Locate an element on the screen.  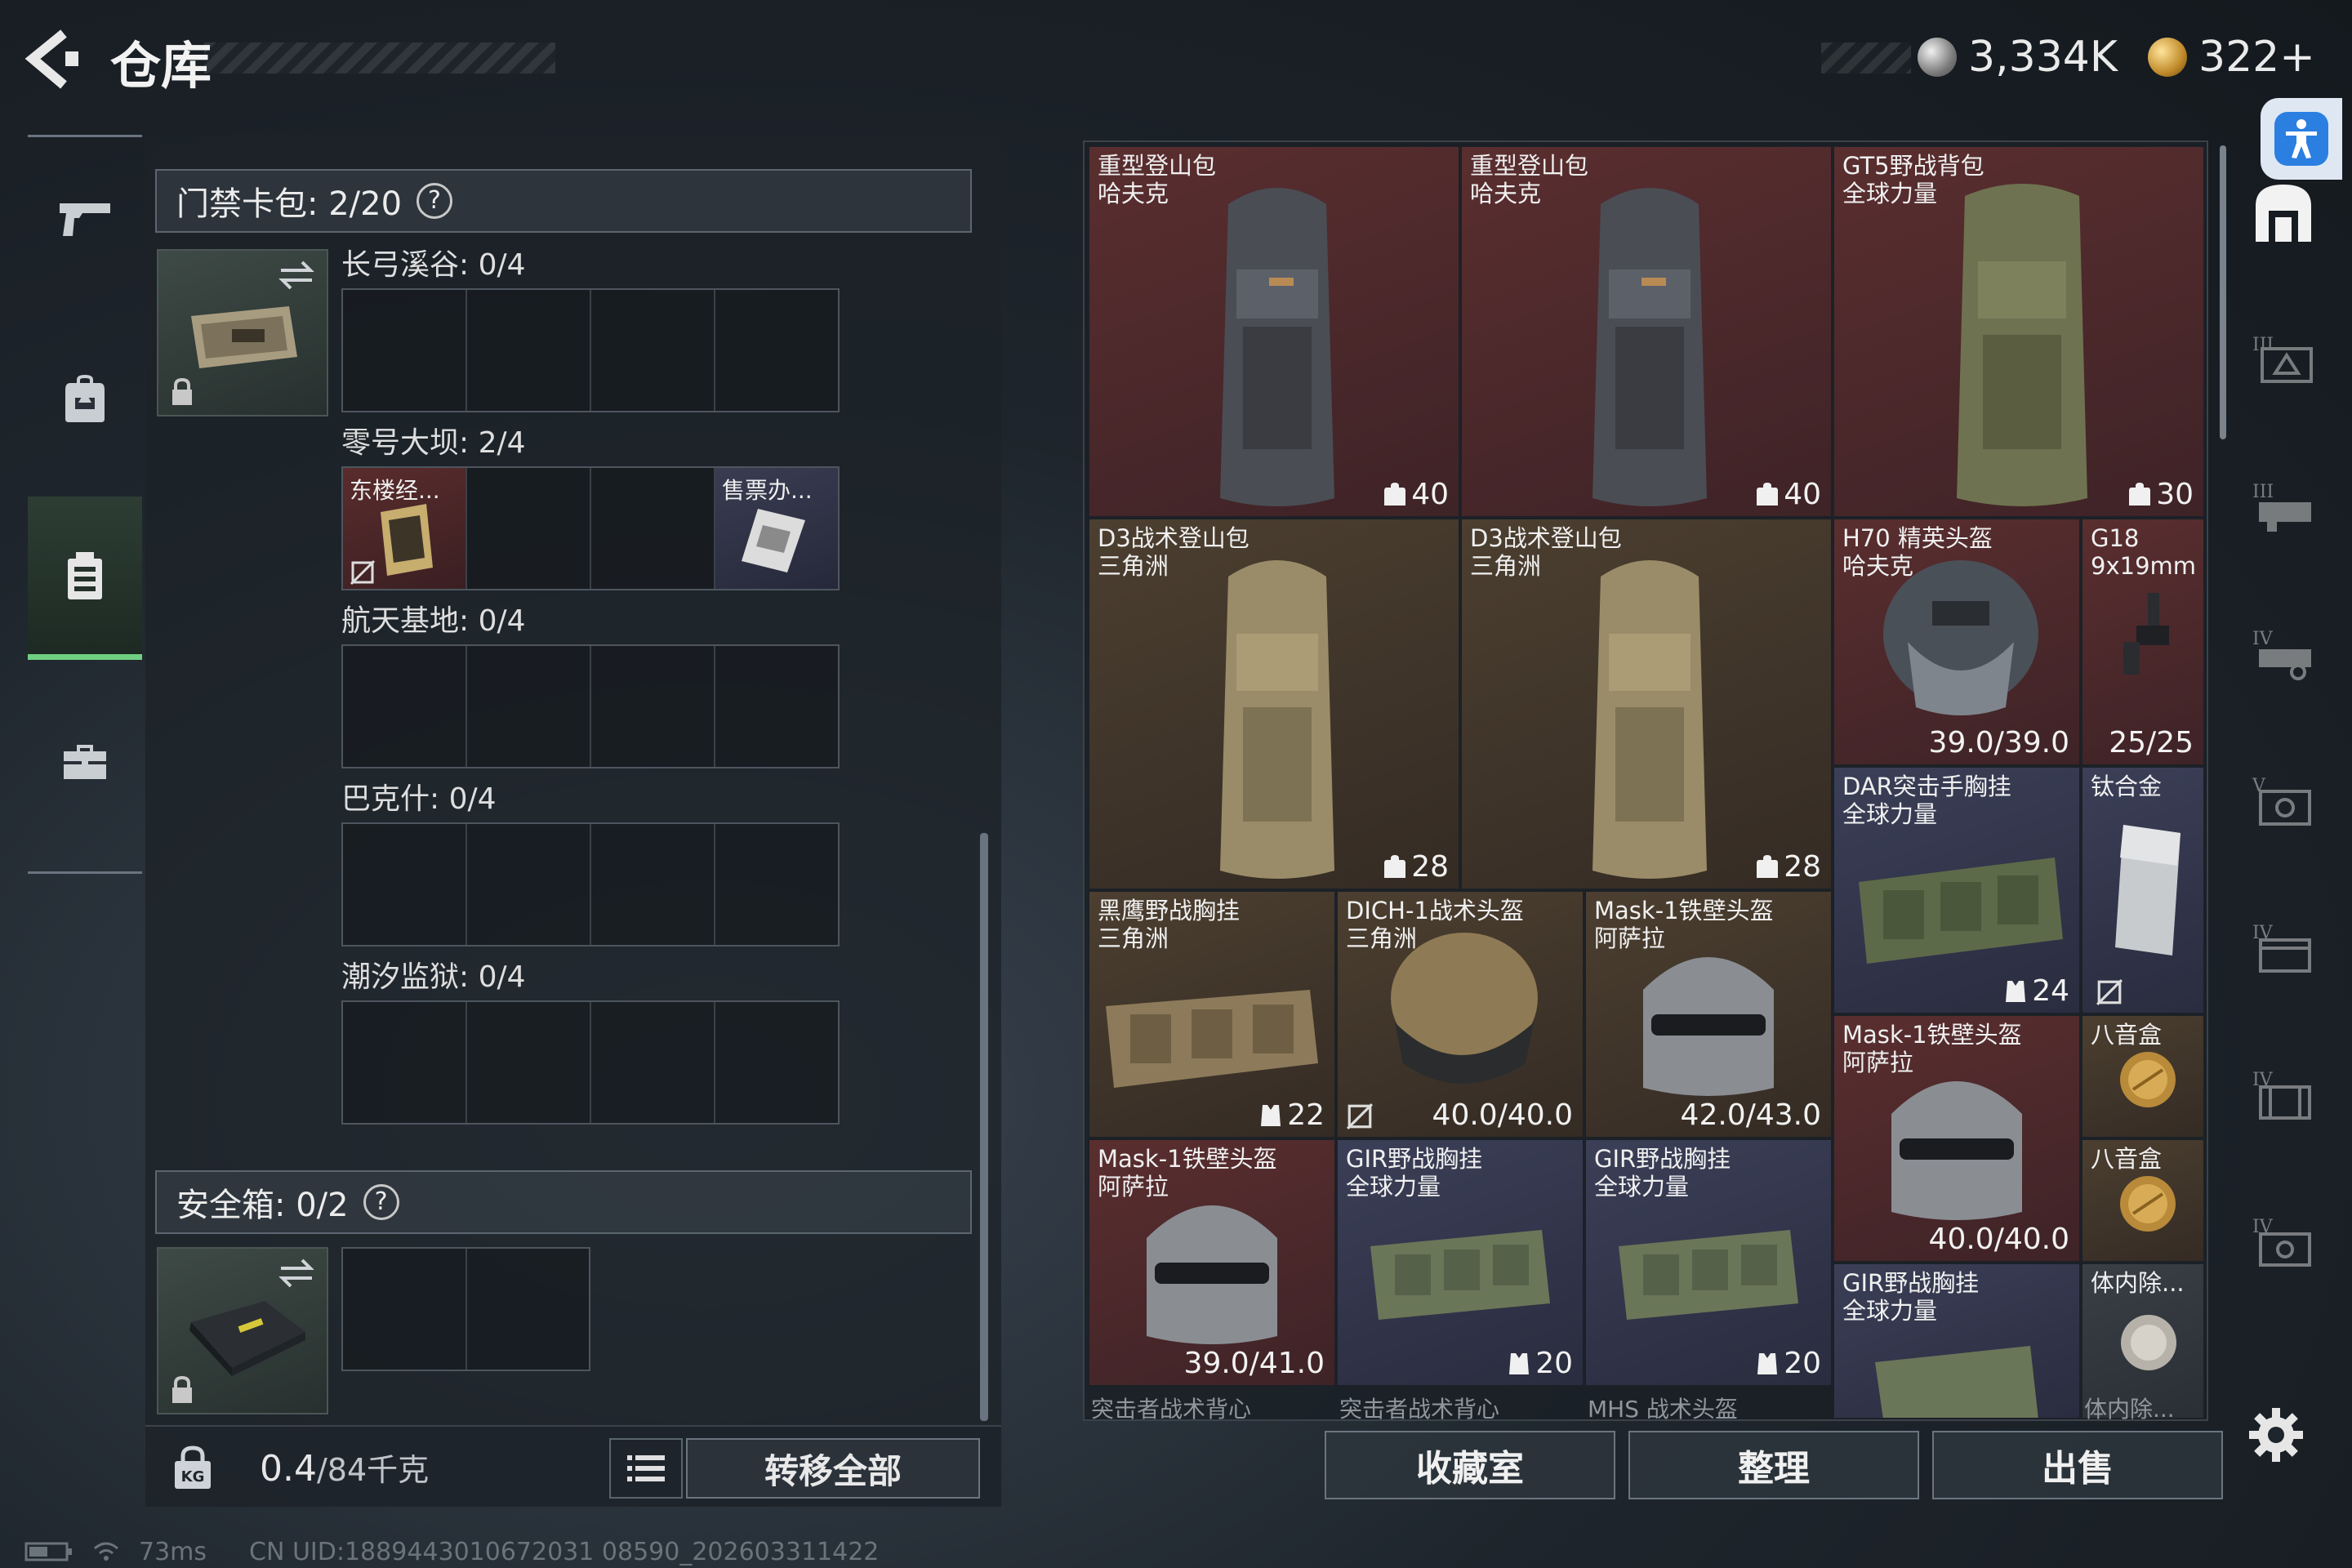
keycard-image is located at coordinates (407, 540).